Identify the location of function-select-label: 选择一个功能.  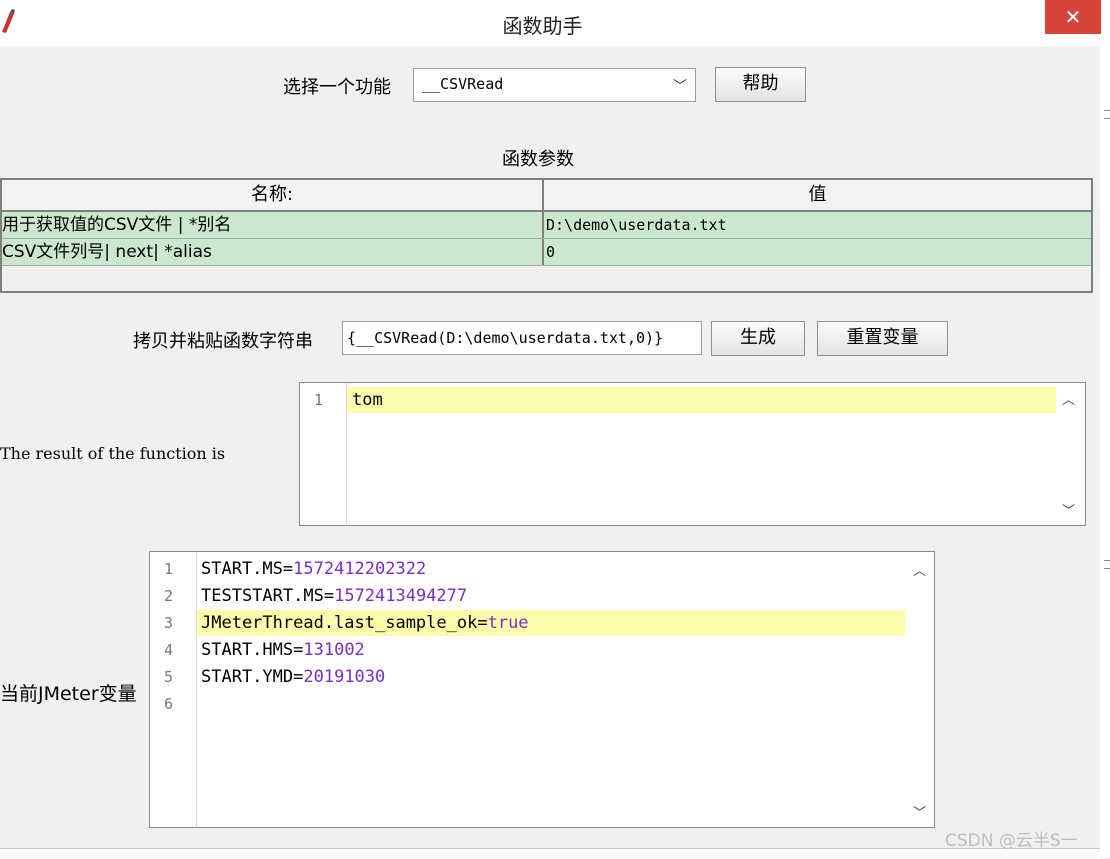
(337, 87).